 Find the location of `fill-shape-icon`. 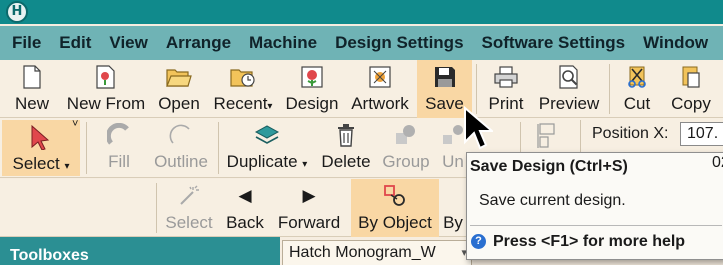

fill-shape-icon is located at coordinates (119, 135).